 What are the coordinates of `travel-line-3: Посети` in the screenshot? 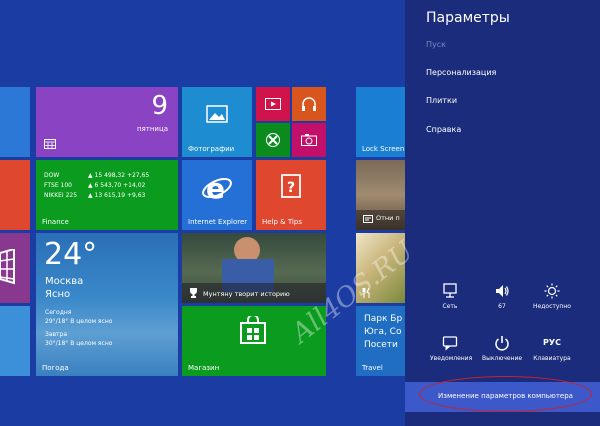 It's located at (381, 345).